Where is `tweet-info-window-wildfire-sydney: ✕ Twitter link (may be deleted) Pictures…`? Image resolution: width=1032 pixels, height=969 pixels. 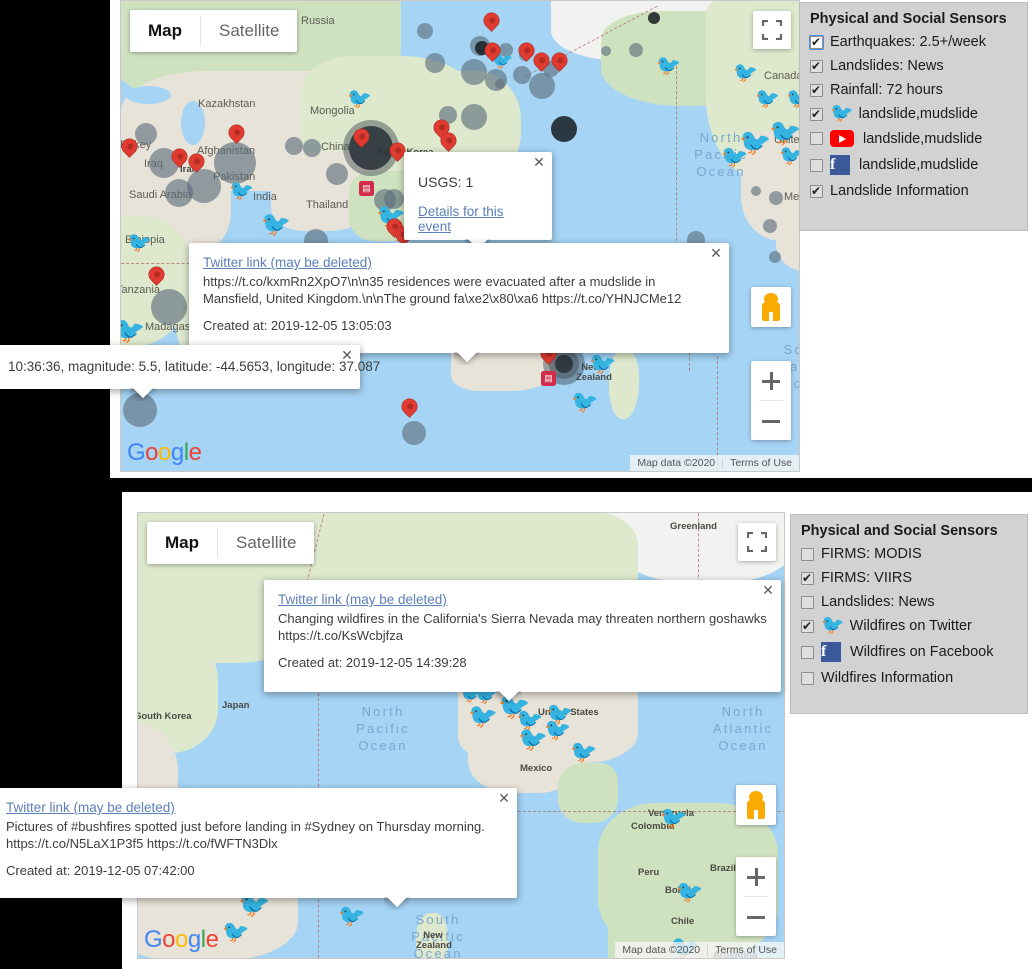 tweet-info-window-wildfire-sydney: ✕ Twitter link (may be deleted) Pictures… is located at coordinates (258, 843).